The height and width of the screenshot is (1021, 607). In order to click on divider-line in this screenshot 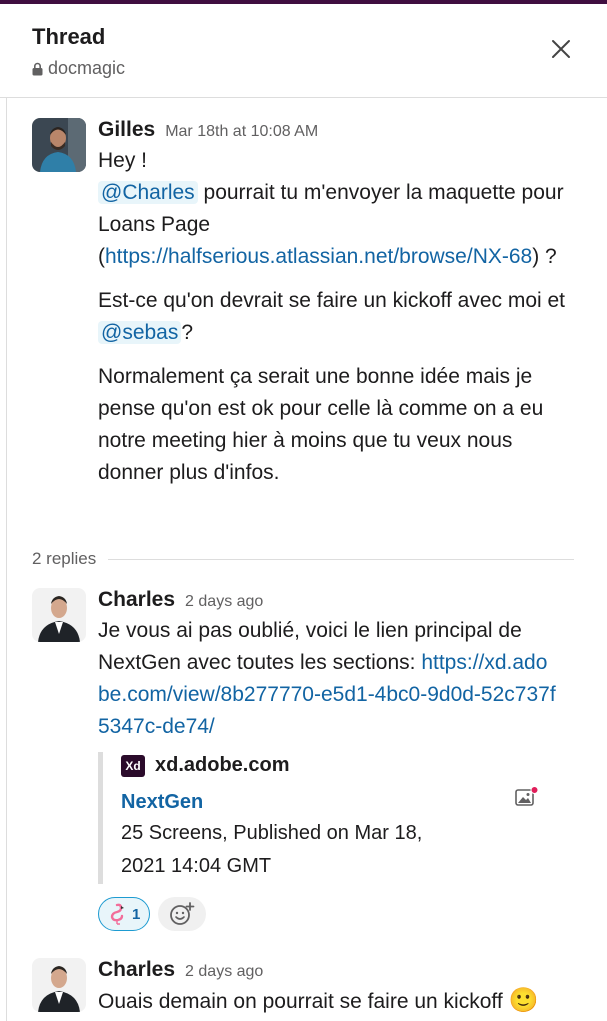, I will do `click(341, 559)`.